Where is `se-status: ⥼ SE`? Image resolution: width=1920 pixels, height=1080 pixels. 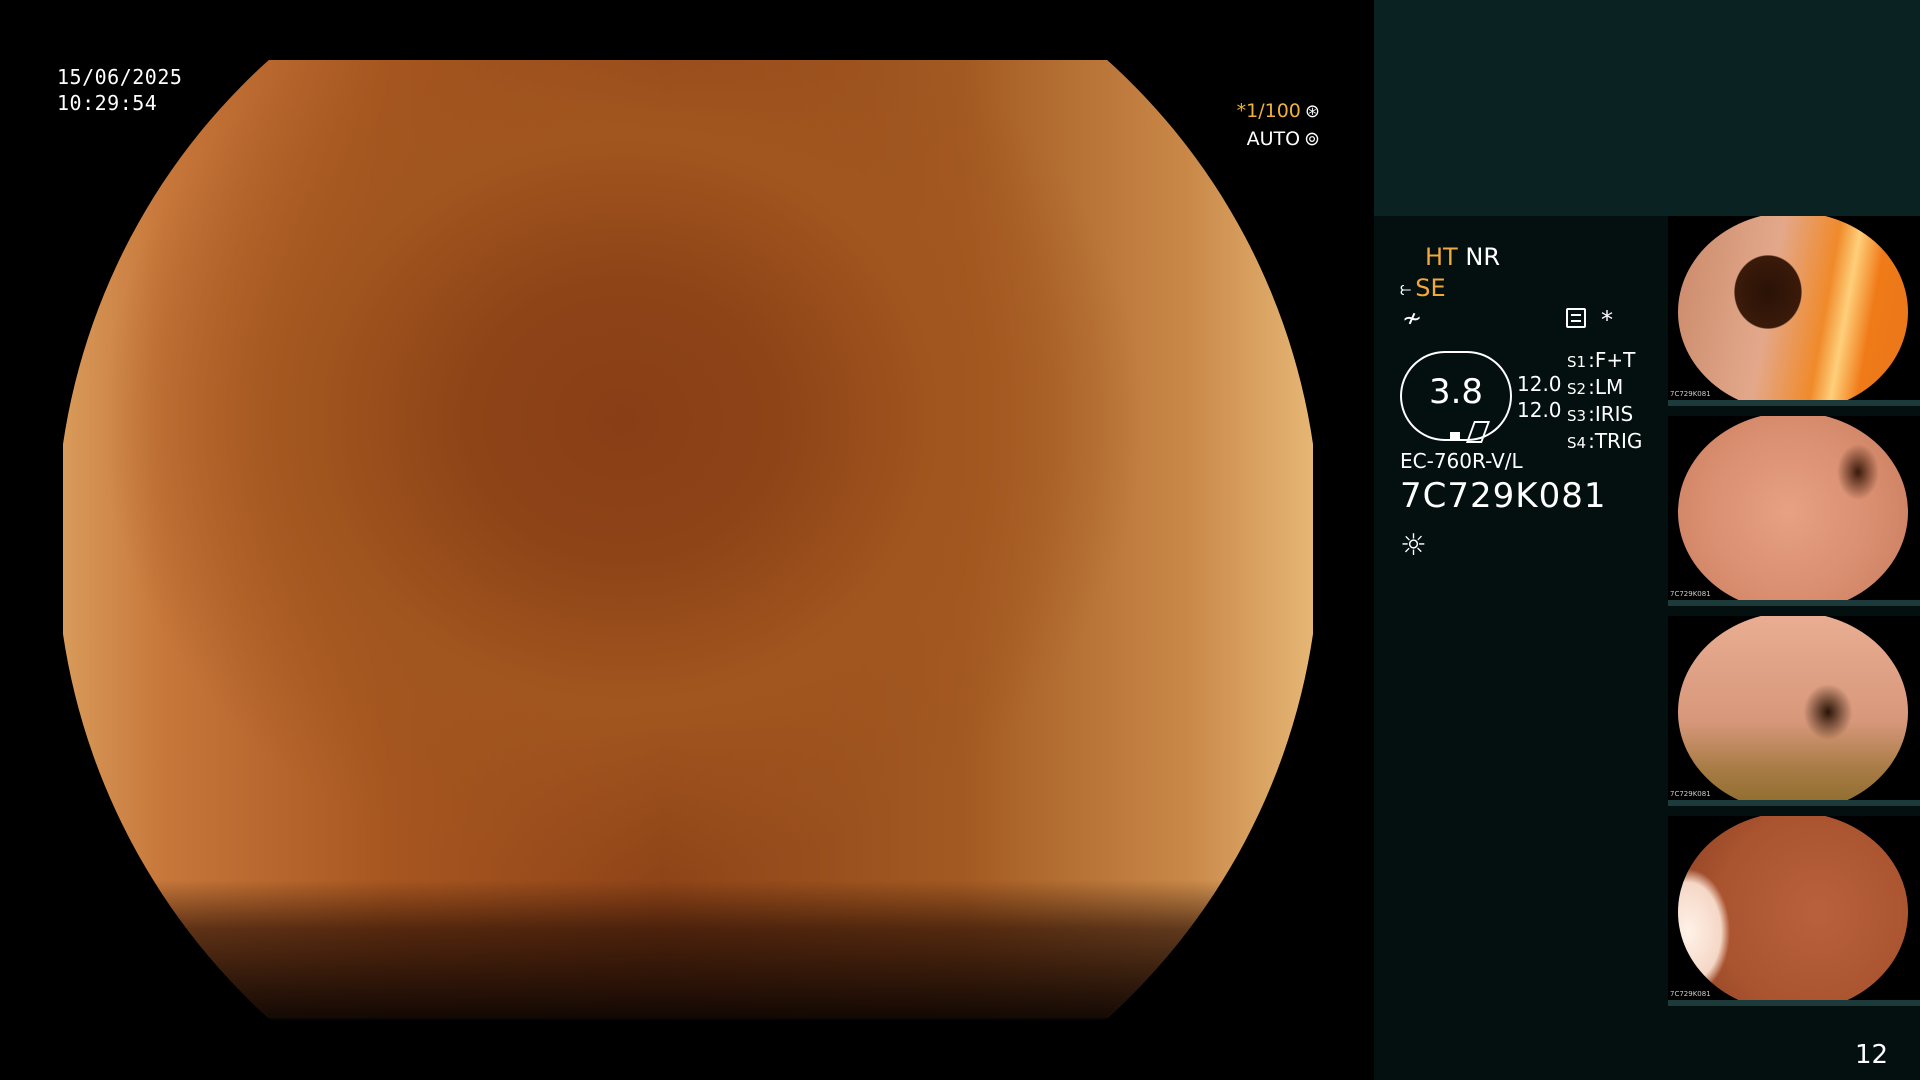
se-status: ⥼ SE is located at coordinates (1423, 288).